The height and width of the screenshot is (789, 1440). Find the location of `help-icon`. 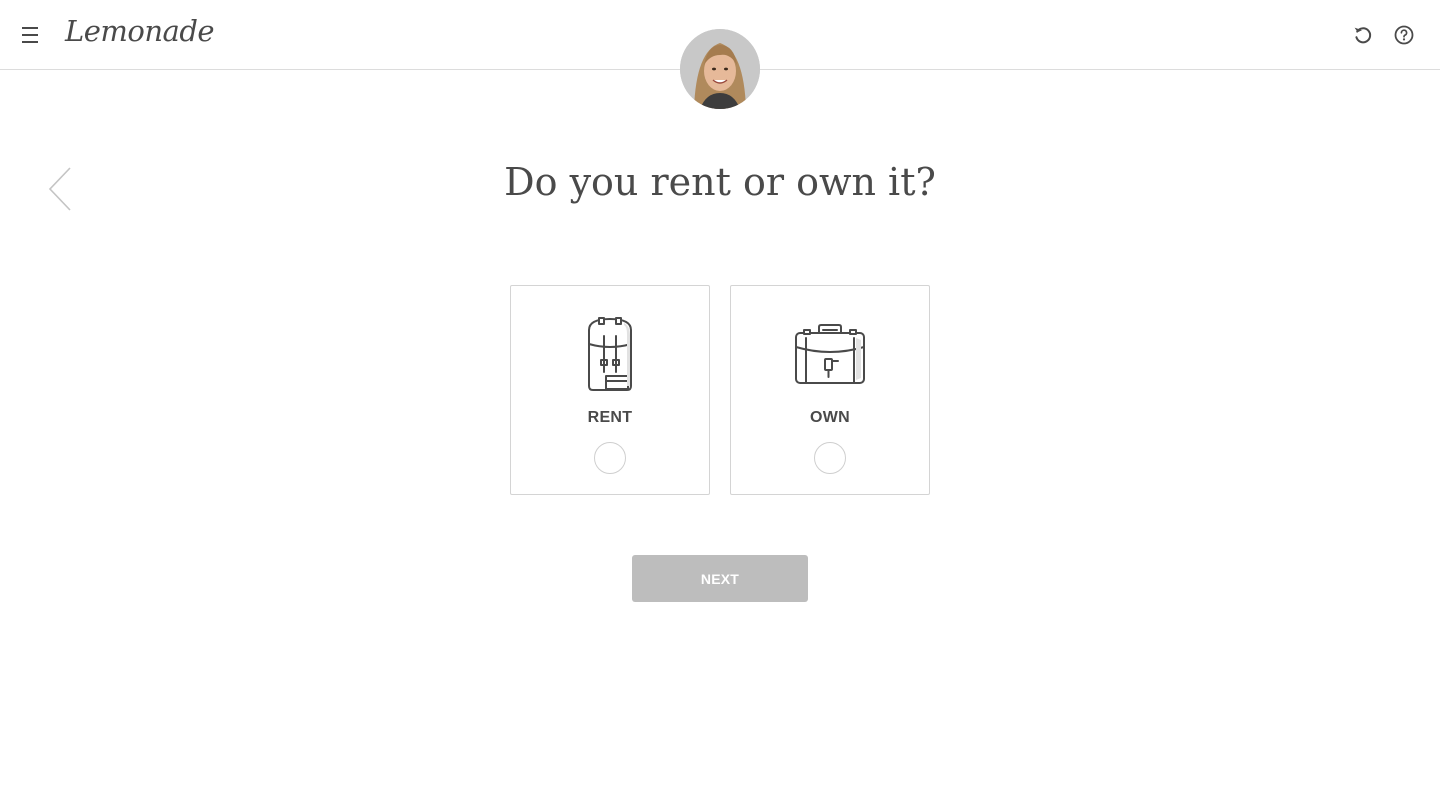

help-icon is located at coordinates (1404, 35).